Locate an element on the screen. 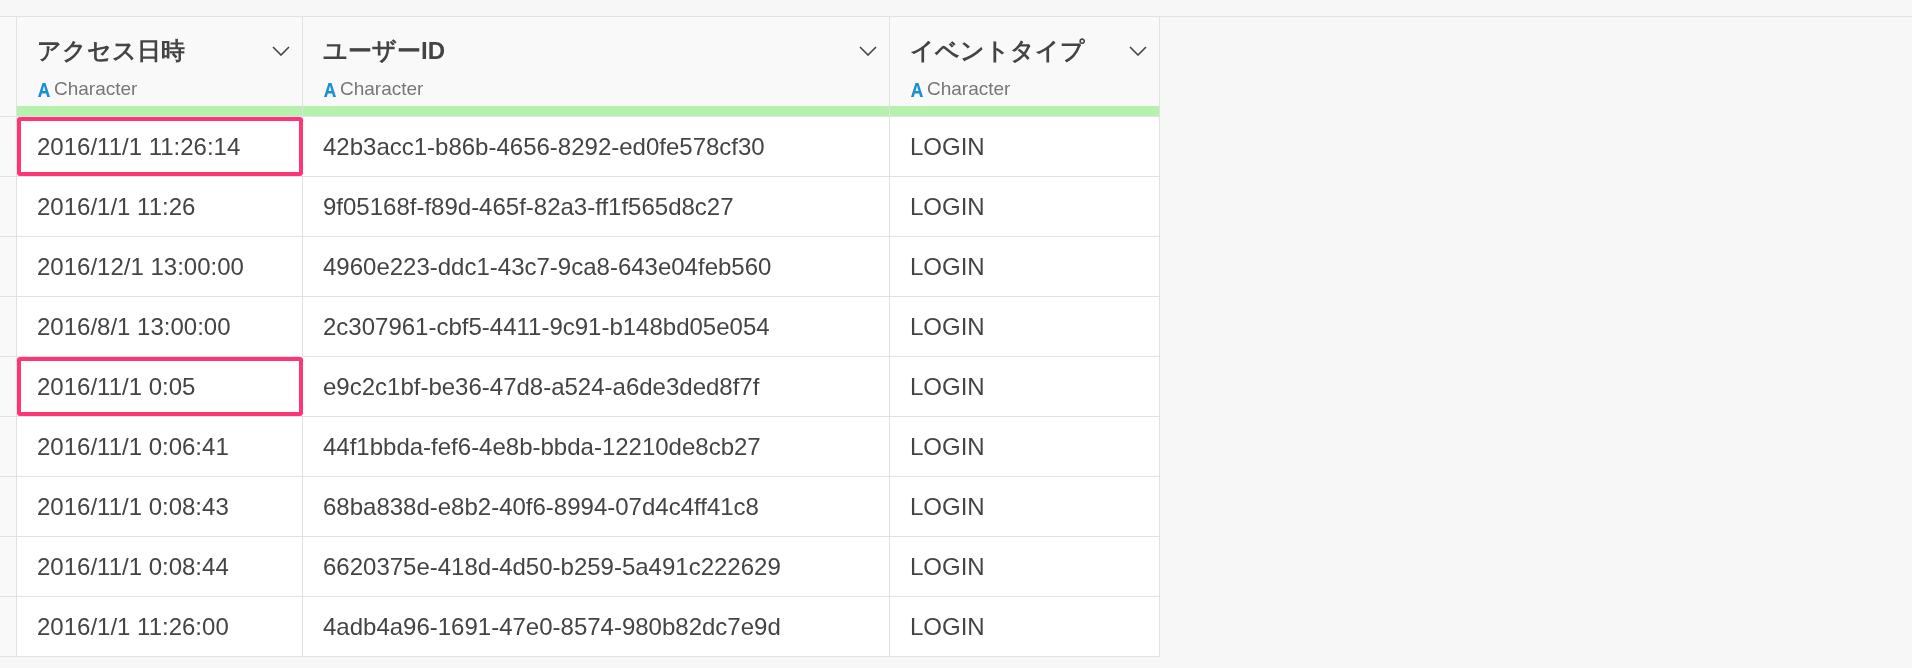 The image size is (1912, 668). column-header: アクセス日時 Character is located at coordinates (160, 66).